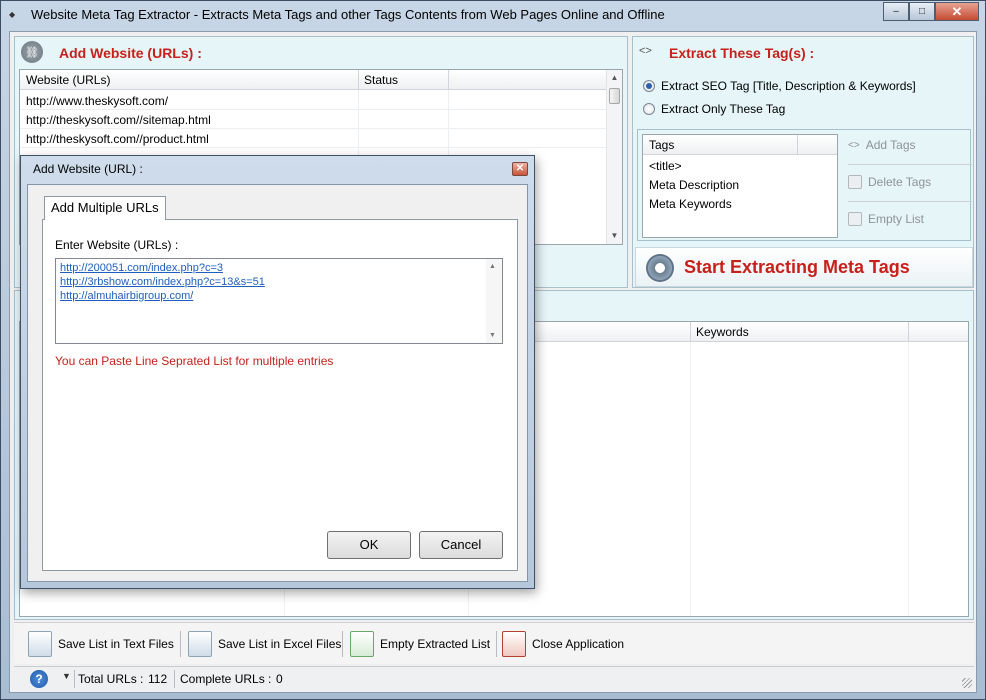 This screenshot has width=986, height=700. Describe the element at coordinates (740, 203) in the screenshot. I see `list-item: Meta Keywords` at that location.